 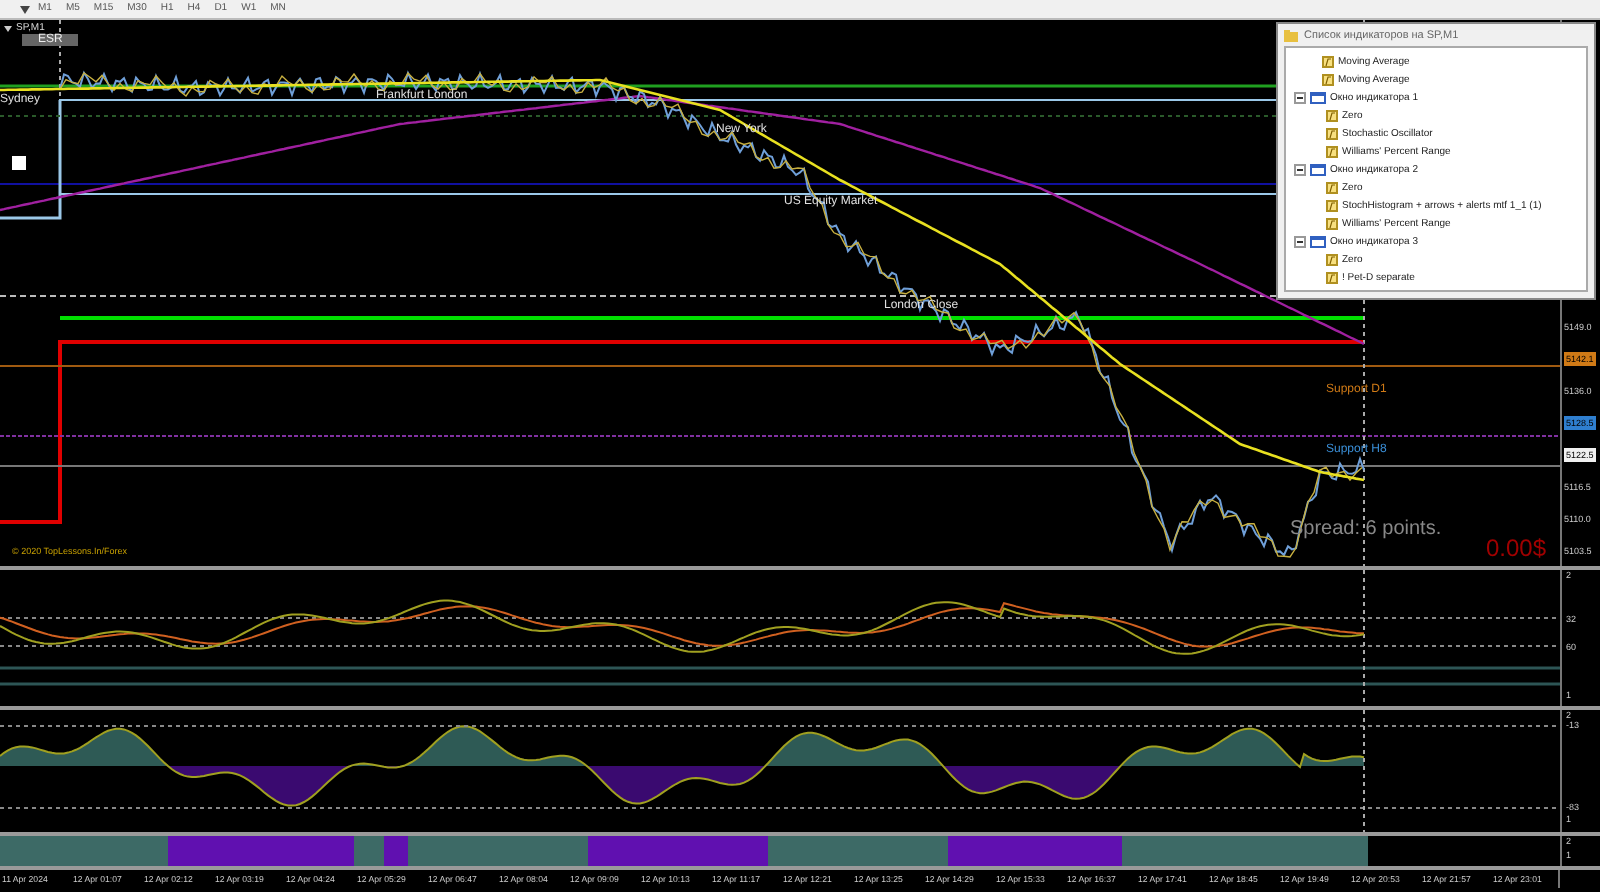 I want to click on caret-icon, so click(x=8, y=28).